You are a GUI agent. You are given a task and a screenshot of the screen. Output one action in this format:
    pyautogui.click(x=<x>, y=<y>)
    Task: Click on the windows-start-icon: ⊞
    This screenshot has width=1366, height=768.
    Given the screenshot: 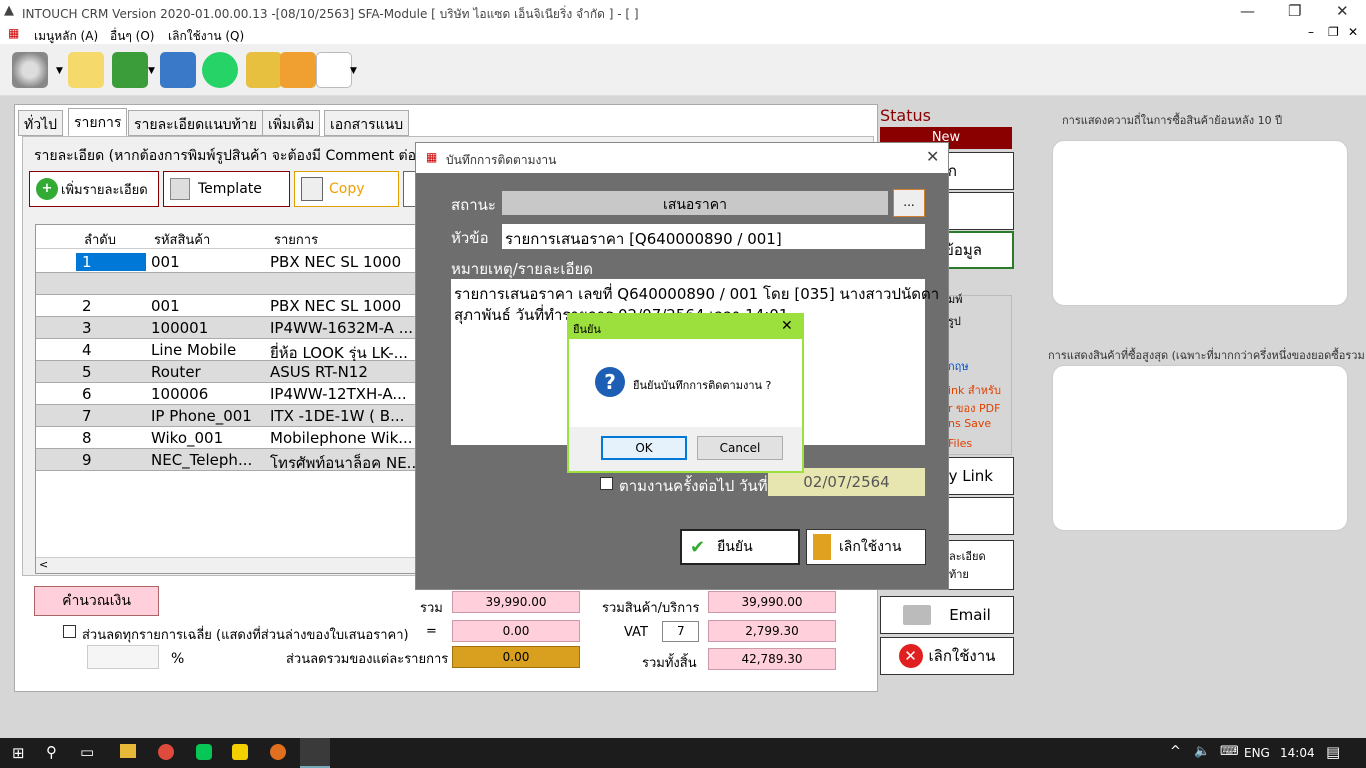 What is the action you would take?
    pyautogui.click(x=18, y=753)
    